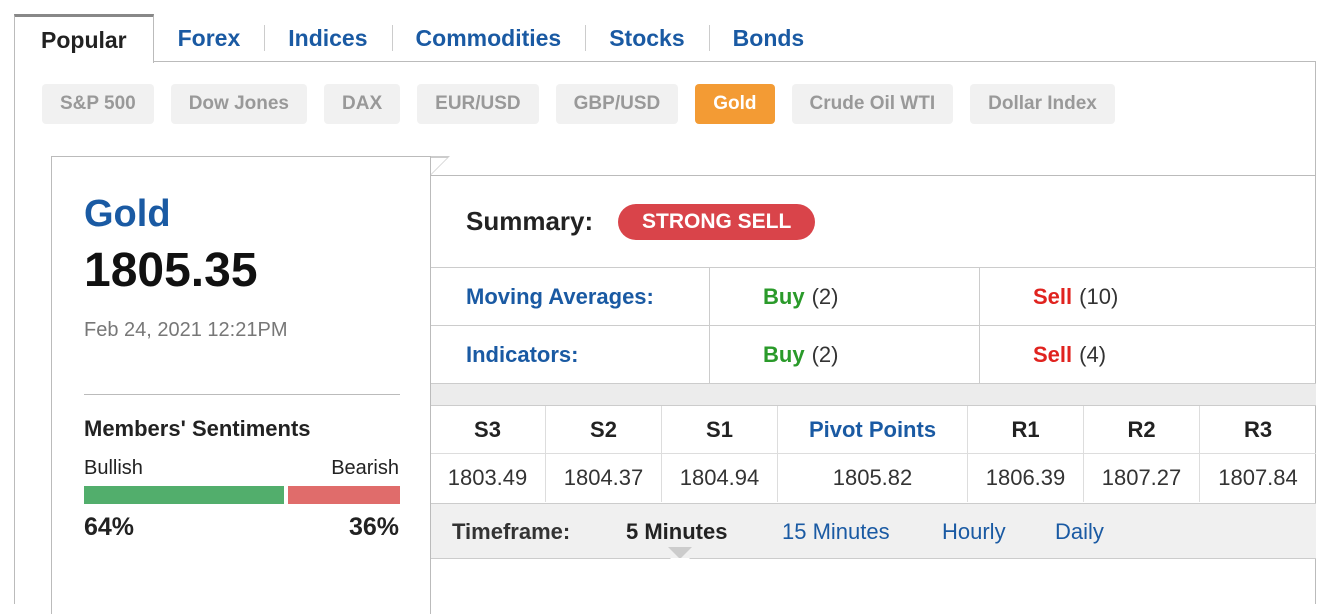 The height and width of the screenshot is (614, 1330). Describe the element at coordinates (845, 355) in the screenshot. I see `indicators-buy: Buy (2)` at that location.